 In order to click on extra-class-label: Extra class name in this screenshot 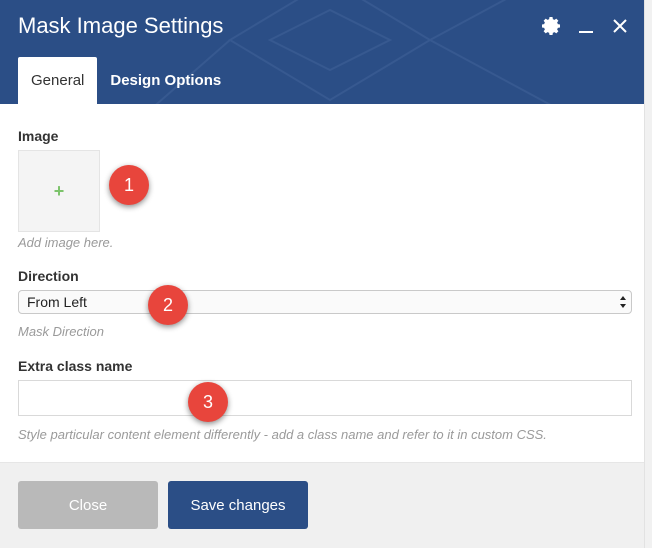, I will do `click(75, 366)`.